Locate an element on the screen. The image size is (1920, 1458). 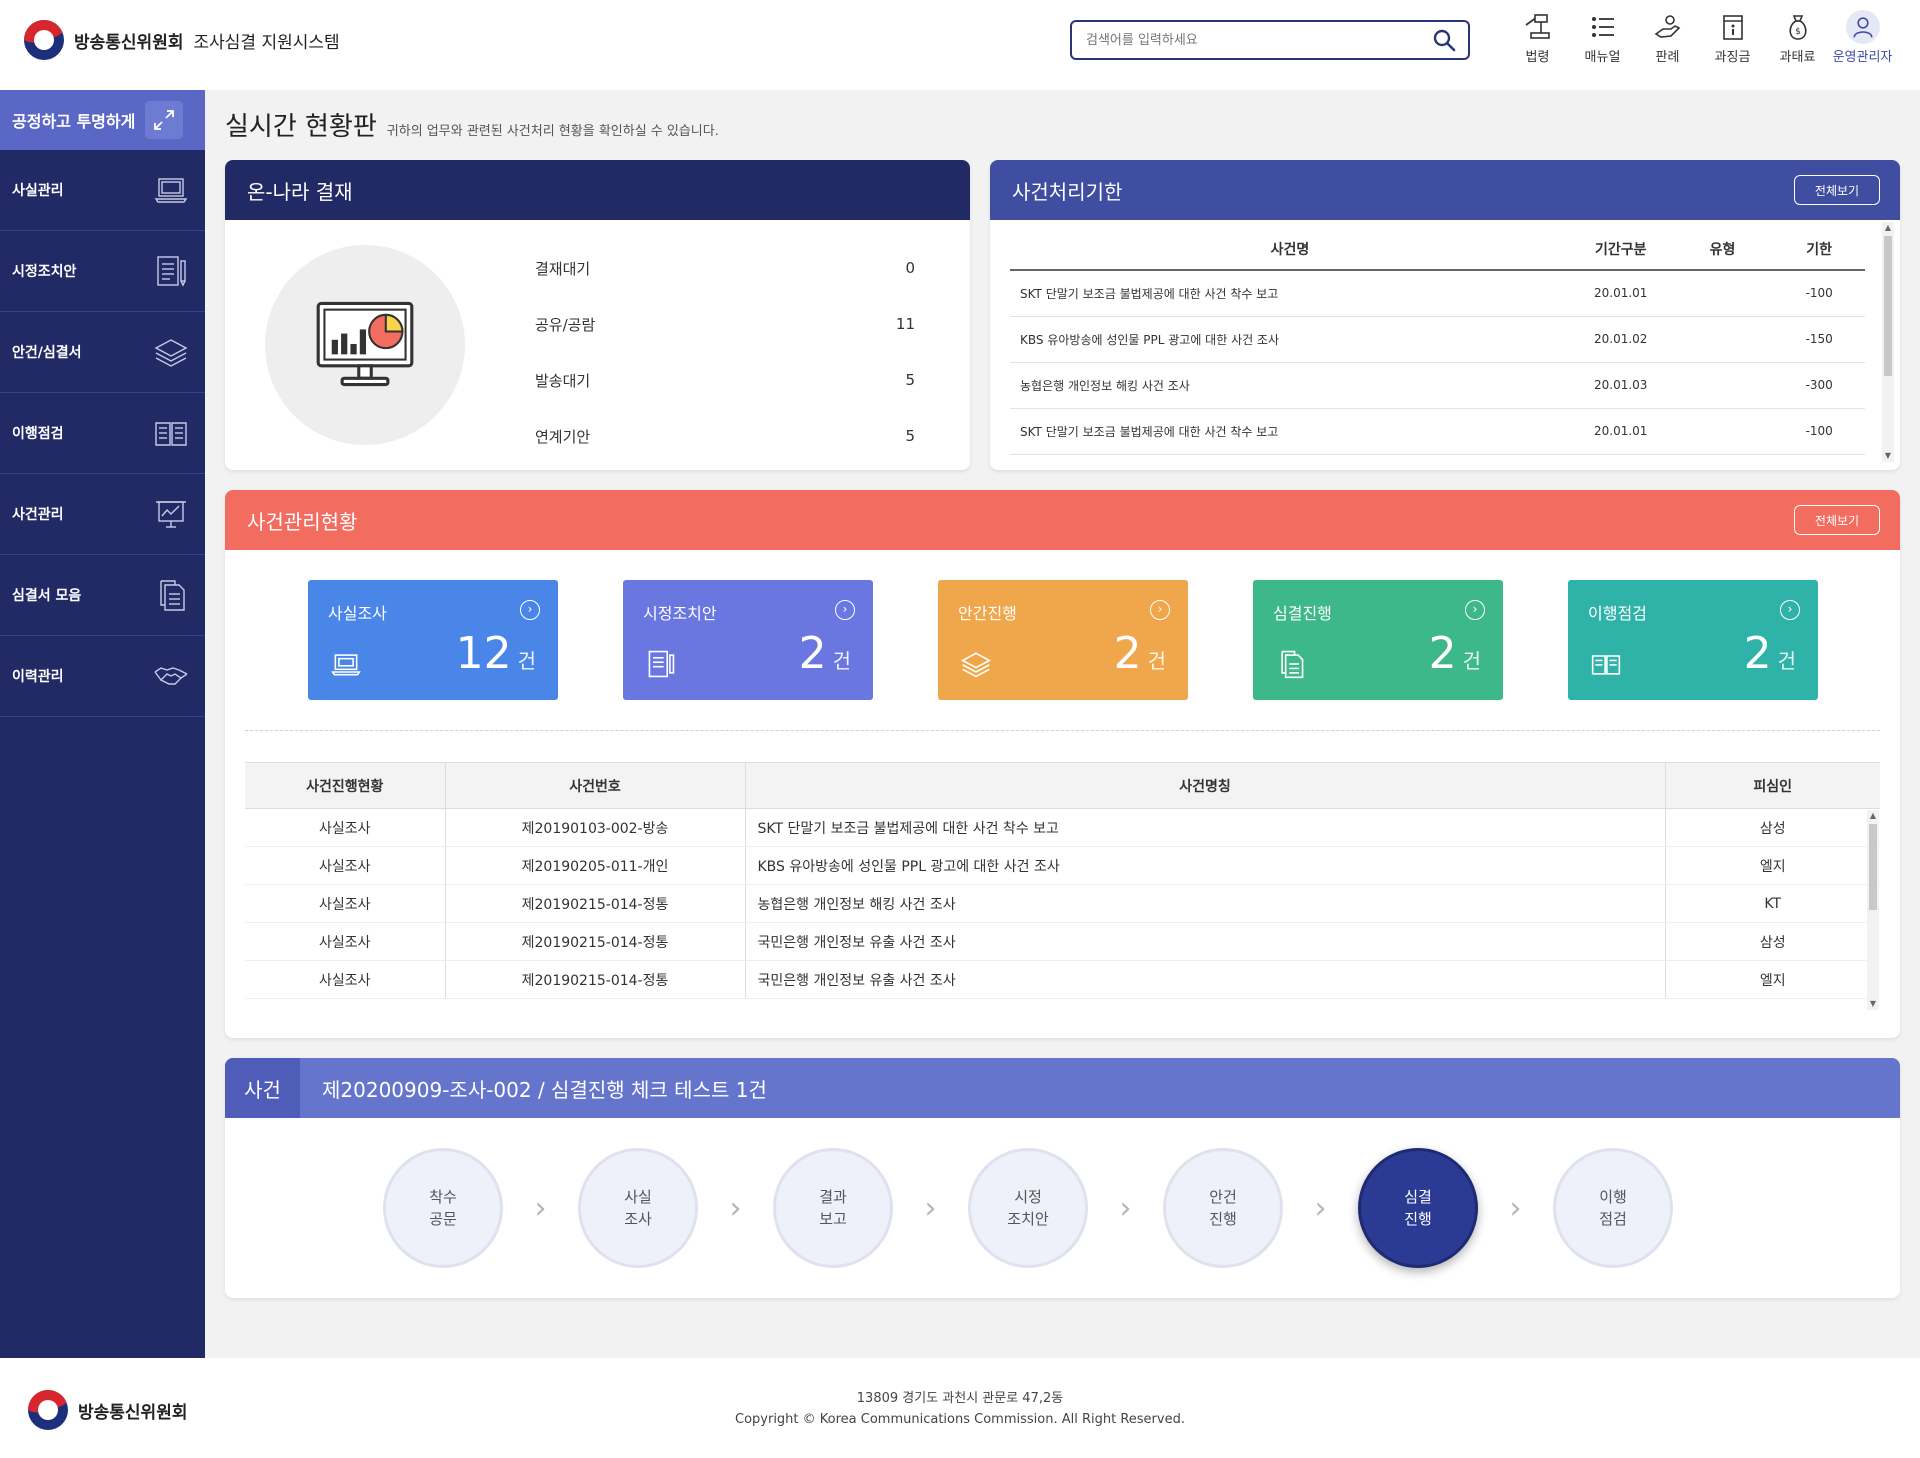
table-header-row: 사건진행현황 사건번호 사건명칭 피심인 is located at coordinates (1062, 785).